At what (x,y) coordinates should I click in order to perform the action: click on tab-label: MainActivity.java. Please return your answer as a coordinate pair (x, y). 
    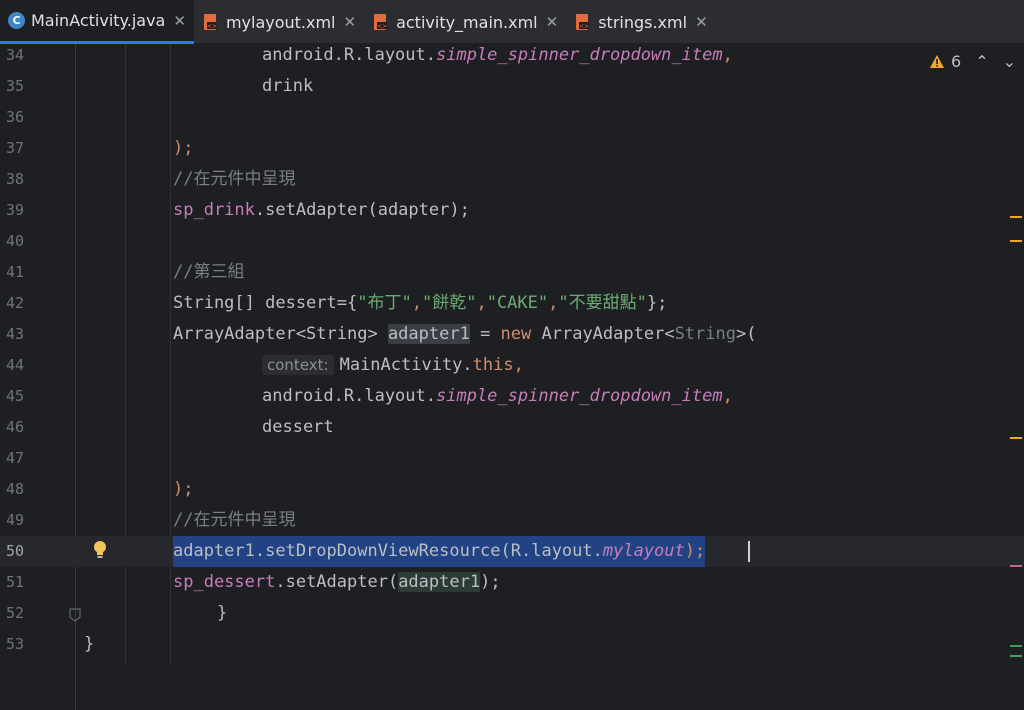
    Looking at the image, I should click on (98, 20).